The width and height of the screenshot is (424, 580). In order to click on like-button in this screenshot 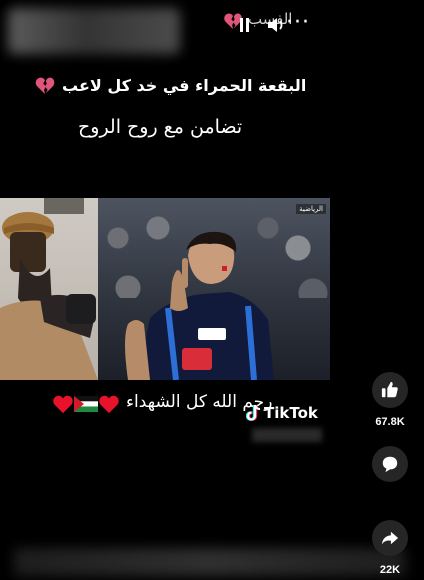, I will do `click(390, 390)`.